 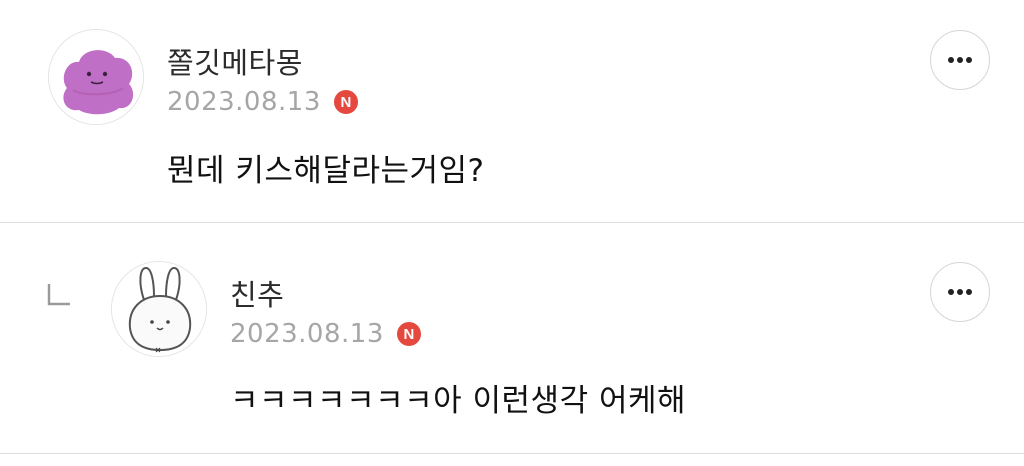 What do you see at coordinates (58, 295) in the screenshot?
I see `reply-arrow-icon` at bounding box center [58, 295].